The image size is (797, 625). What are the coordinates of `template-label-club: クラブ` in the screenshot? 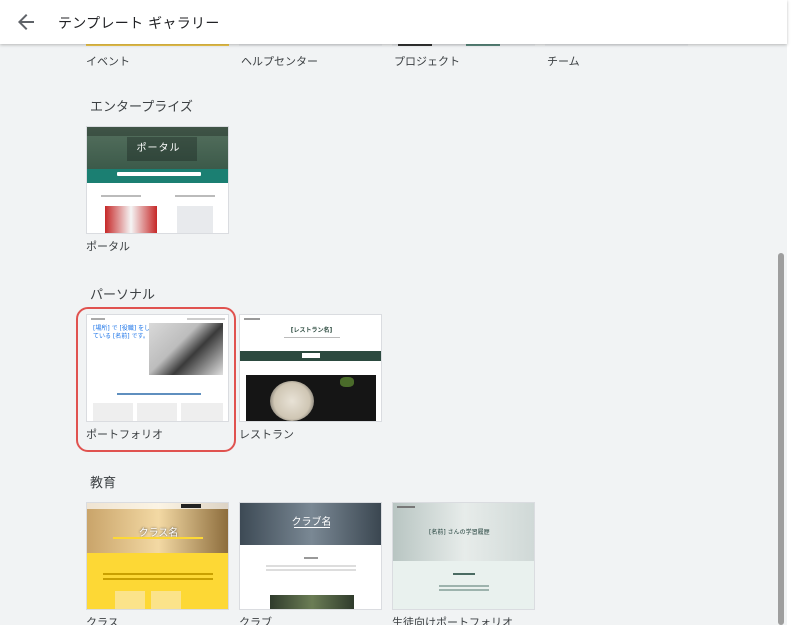 It's located at (255, 620).